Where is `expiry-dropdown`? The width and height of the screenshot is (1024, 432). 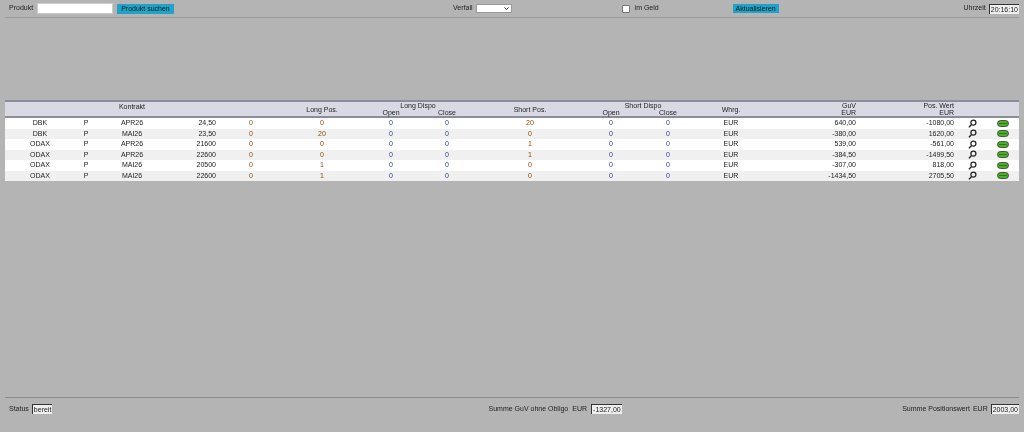
expiry-dropdown is located at coordinates (493, 8).